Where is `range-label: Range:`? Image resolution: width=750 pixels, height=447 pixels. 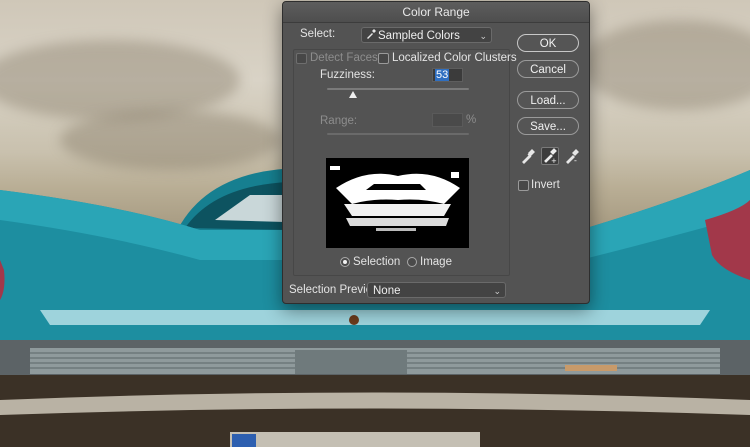
range-label: Range: is located at coordinates (339, 121).